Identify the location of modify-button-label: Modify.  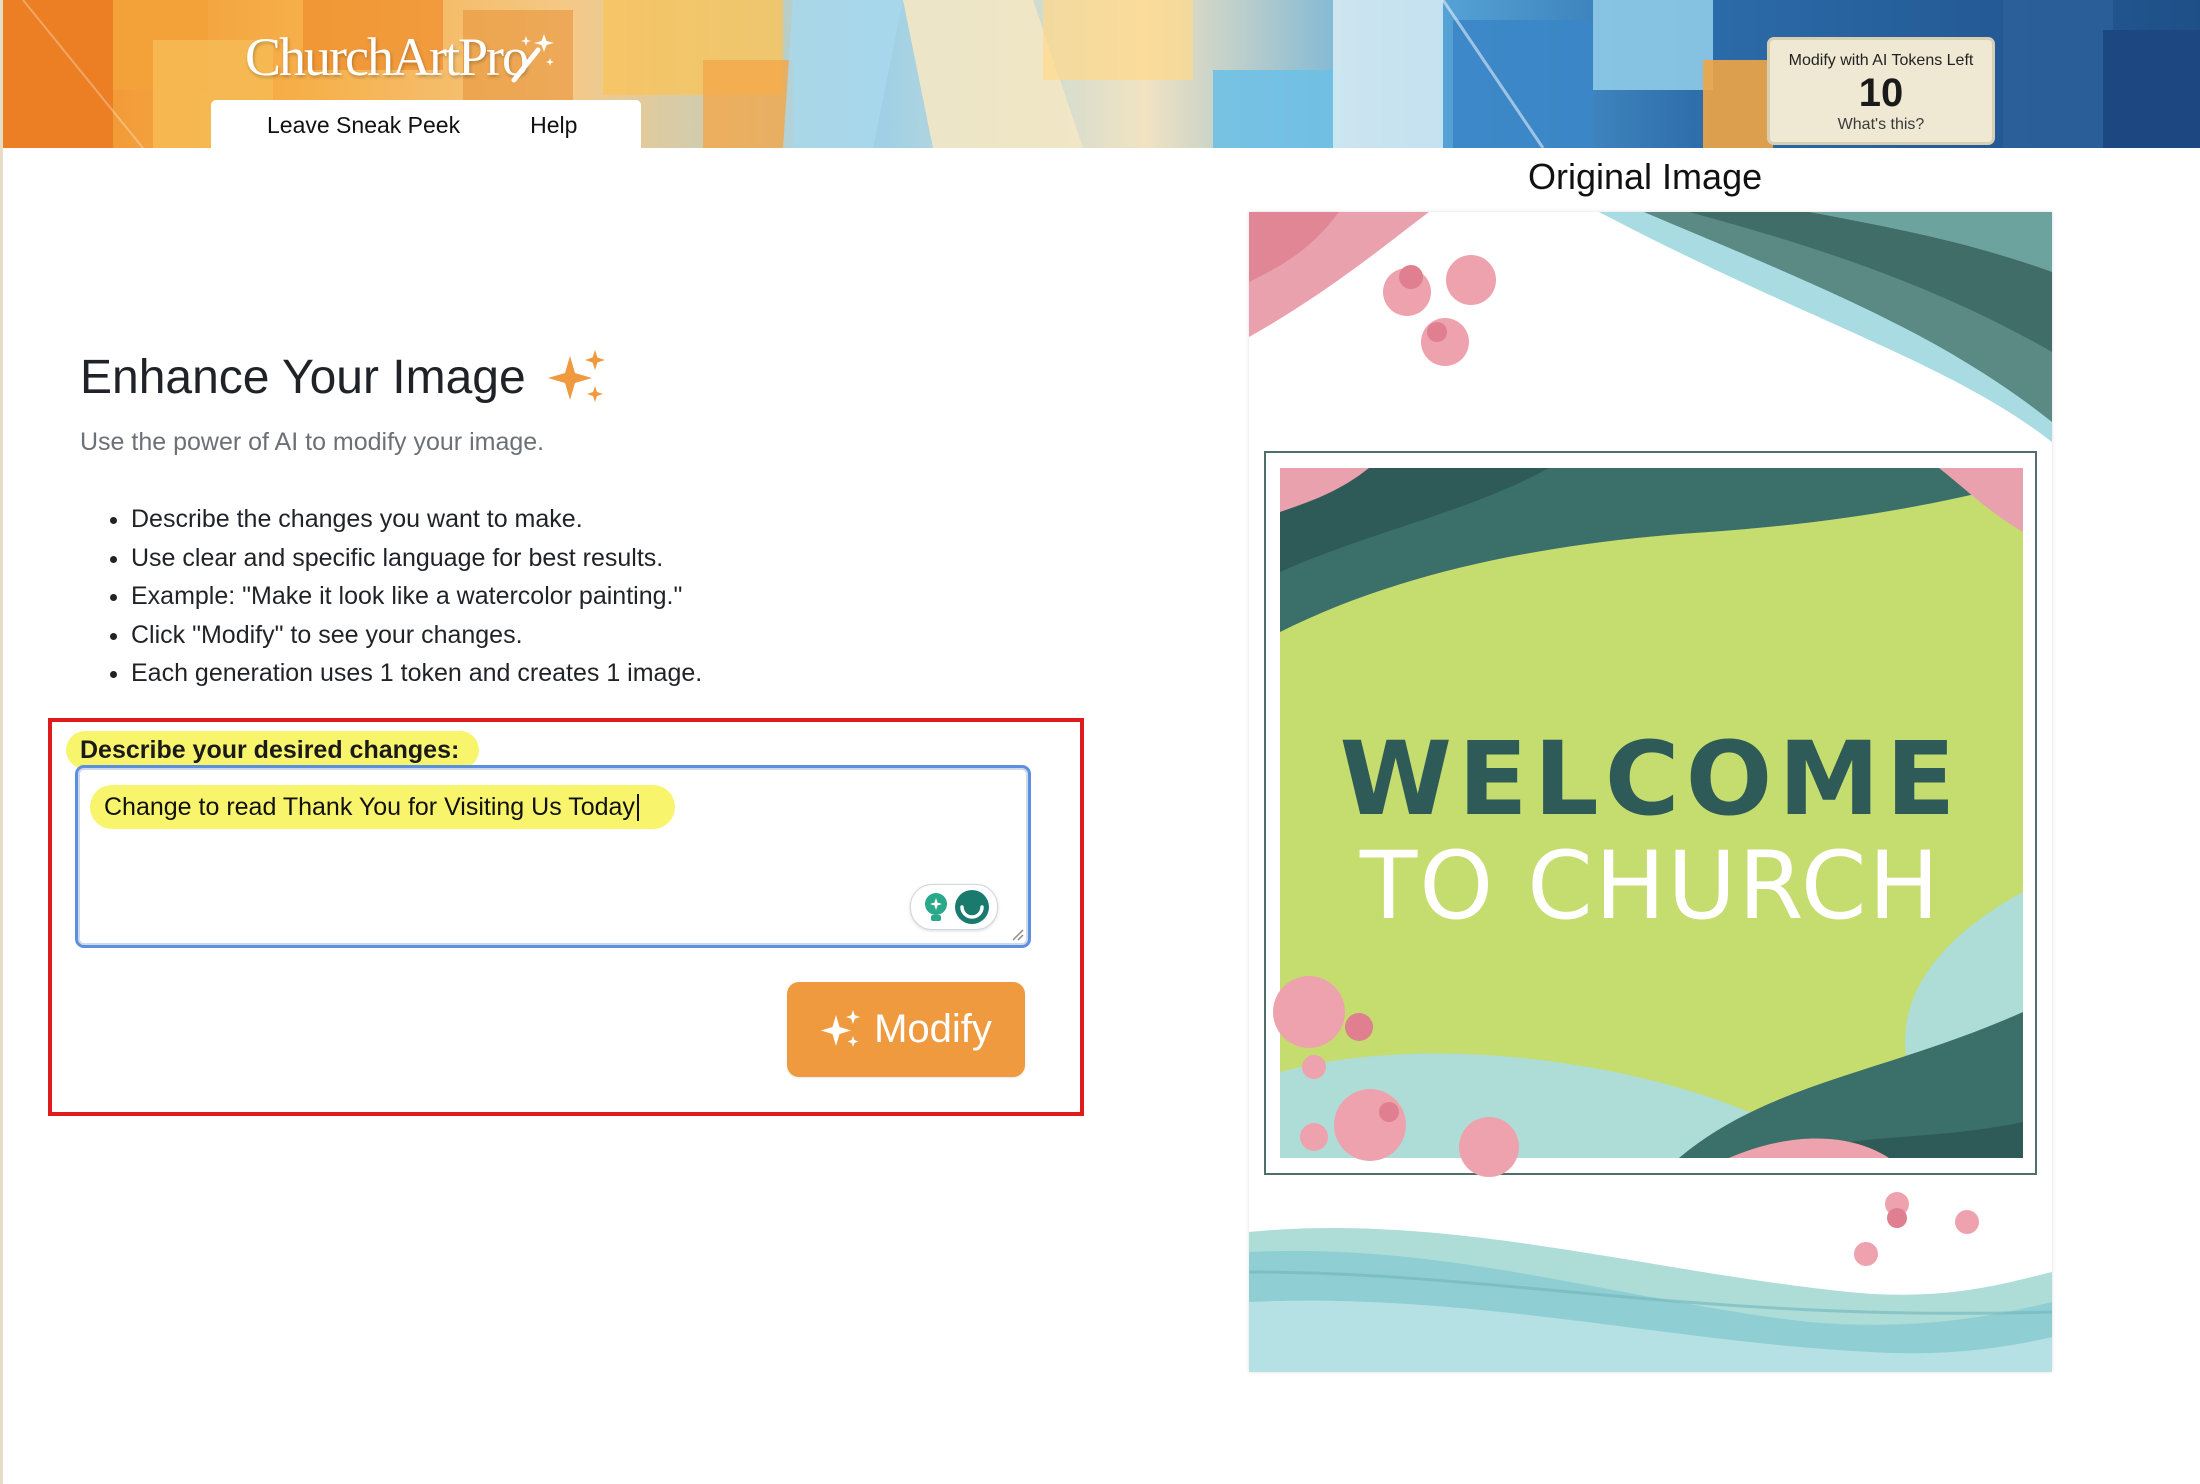
(933, 1029).